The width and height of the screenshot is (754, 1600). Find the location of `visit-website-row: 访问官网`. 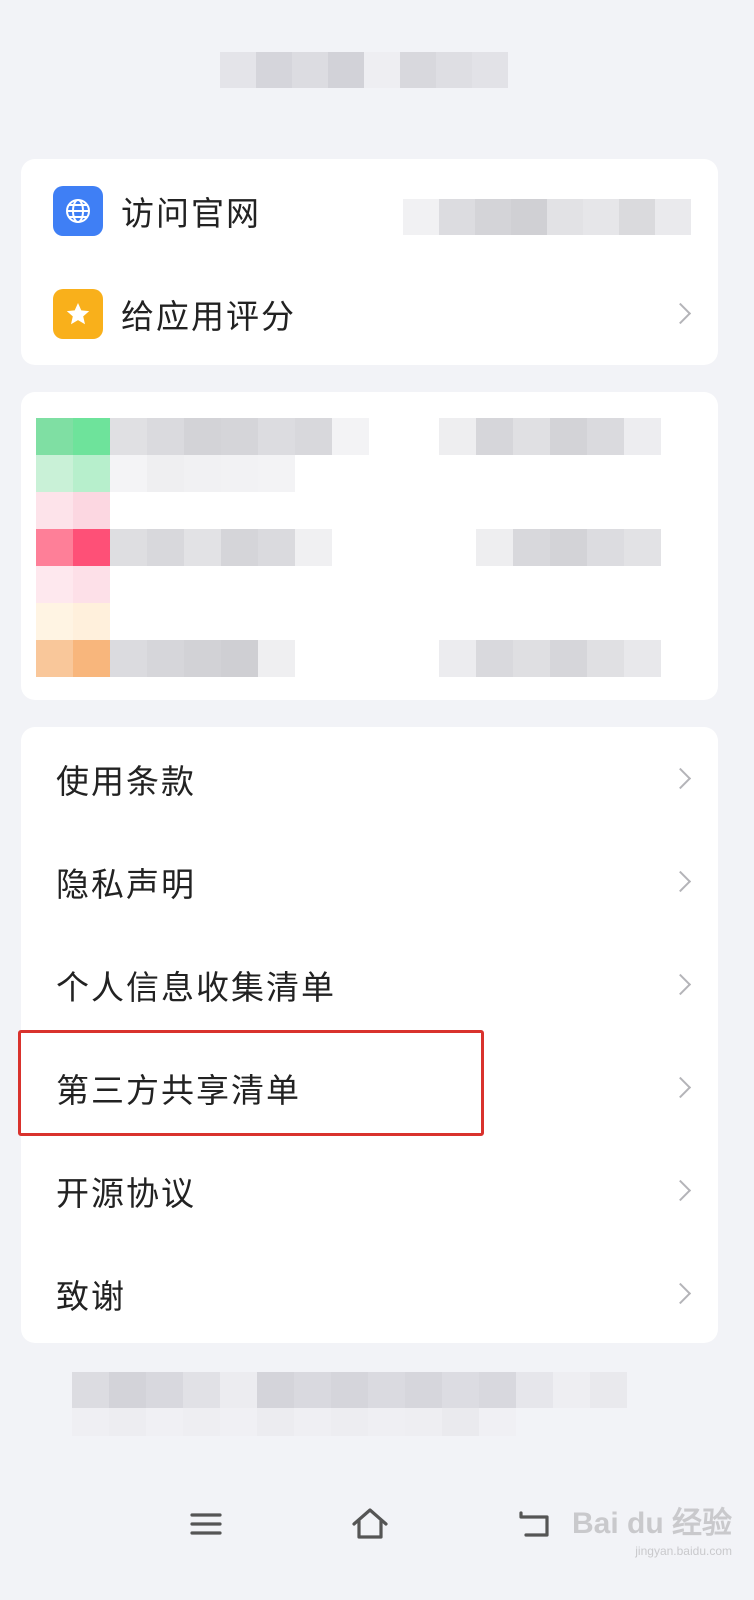

visit-website-row: 访问官网 is located at coordinates (369, 210).